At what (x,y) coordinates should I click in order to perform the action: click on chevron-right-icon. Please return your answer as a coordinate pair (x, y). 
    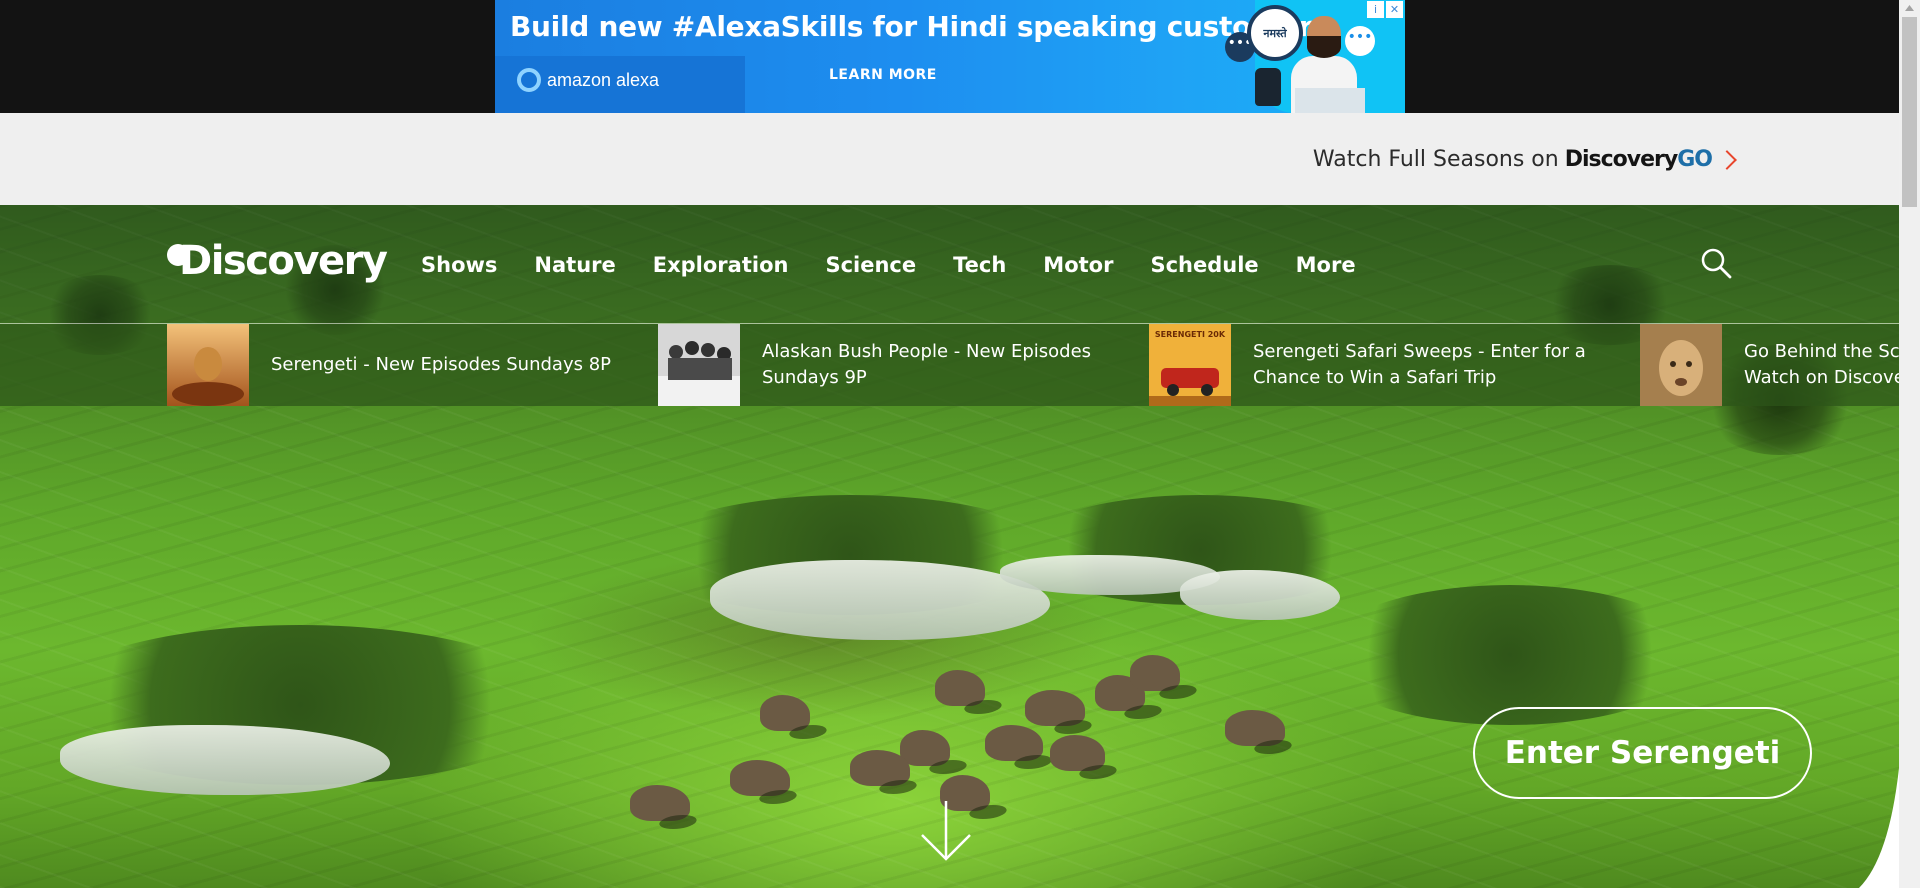
    Looking at the image, I should click on (1727, 159).